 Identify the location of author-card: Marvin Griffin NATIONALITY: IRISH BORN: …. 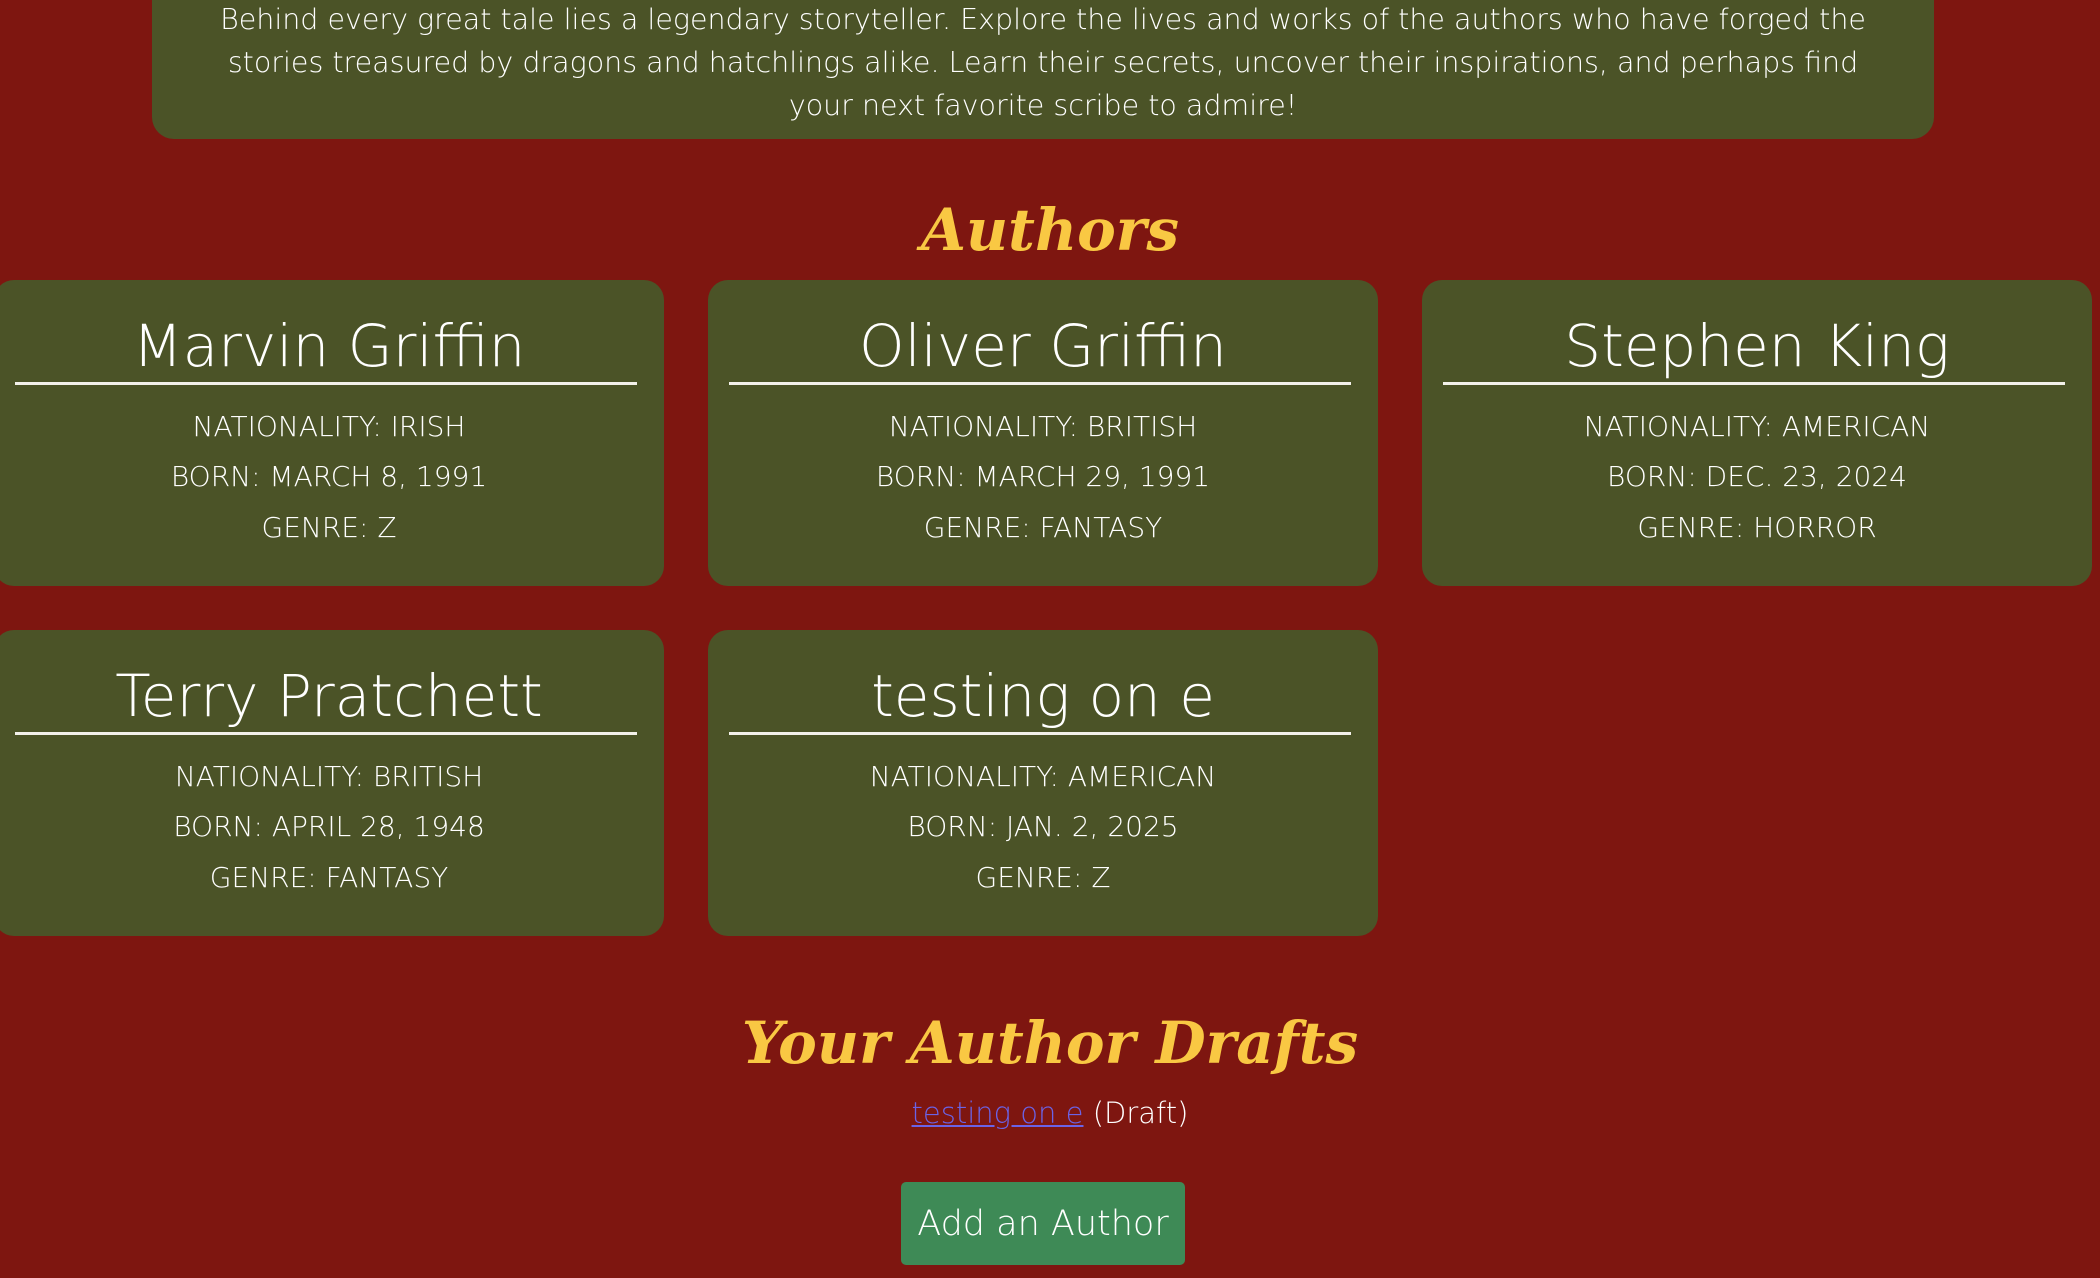
(332, 433).